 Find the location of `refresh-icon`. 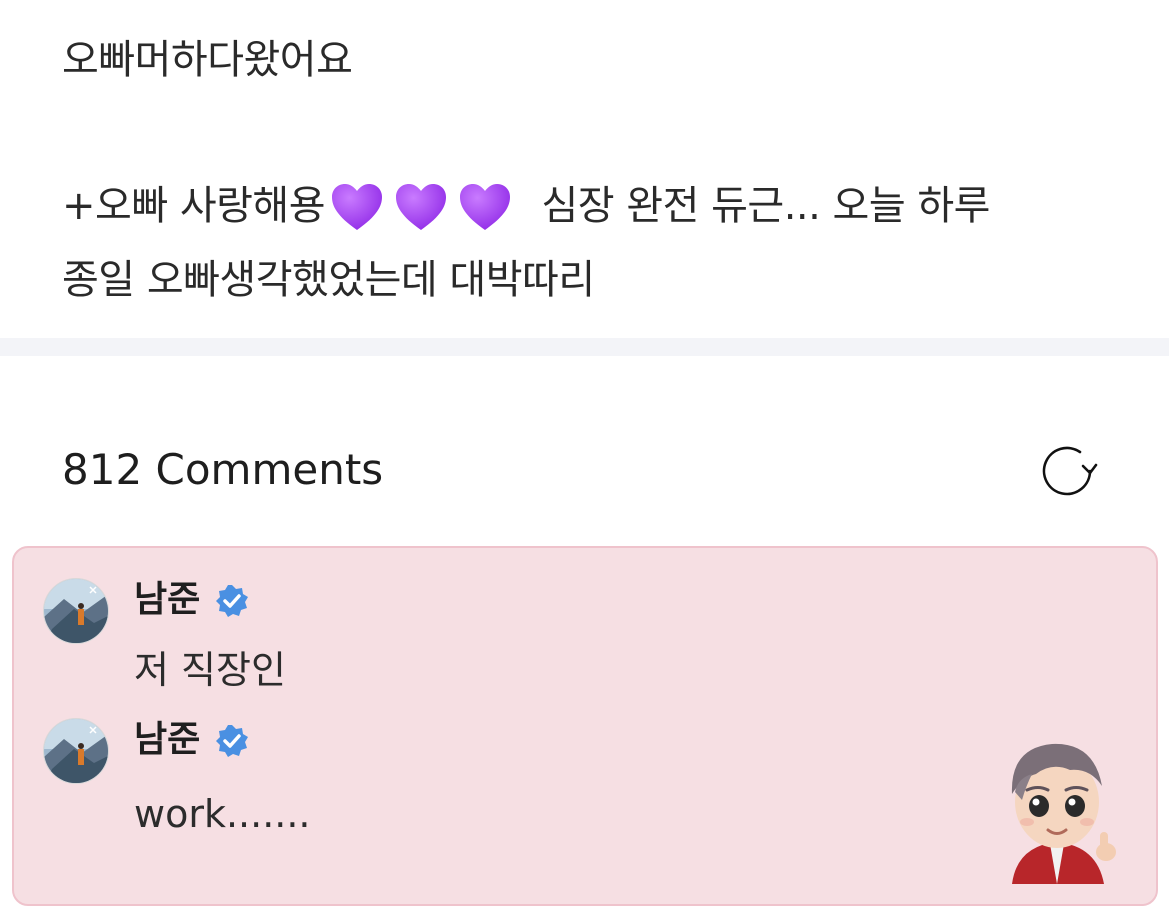

refresh-icon is located at coordinates (1068, 471).